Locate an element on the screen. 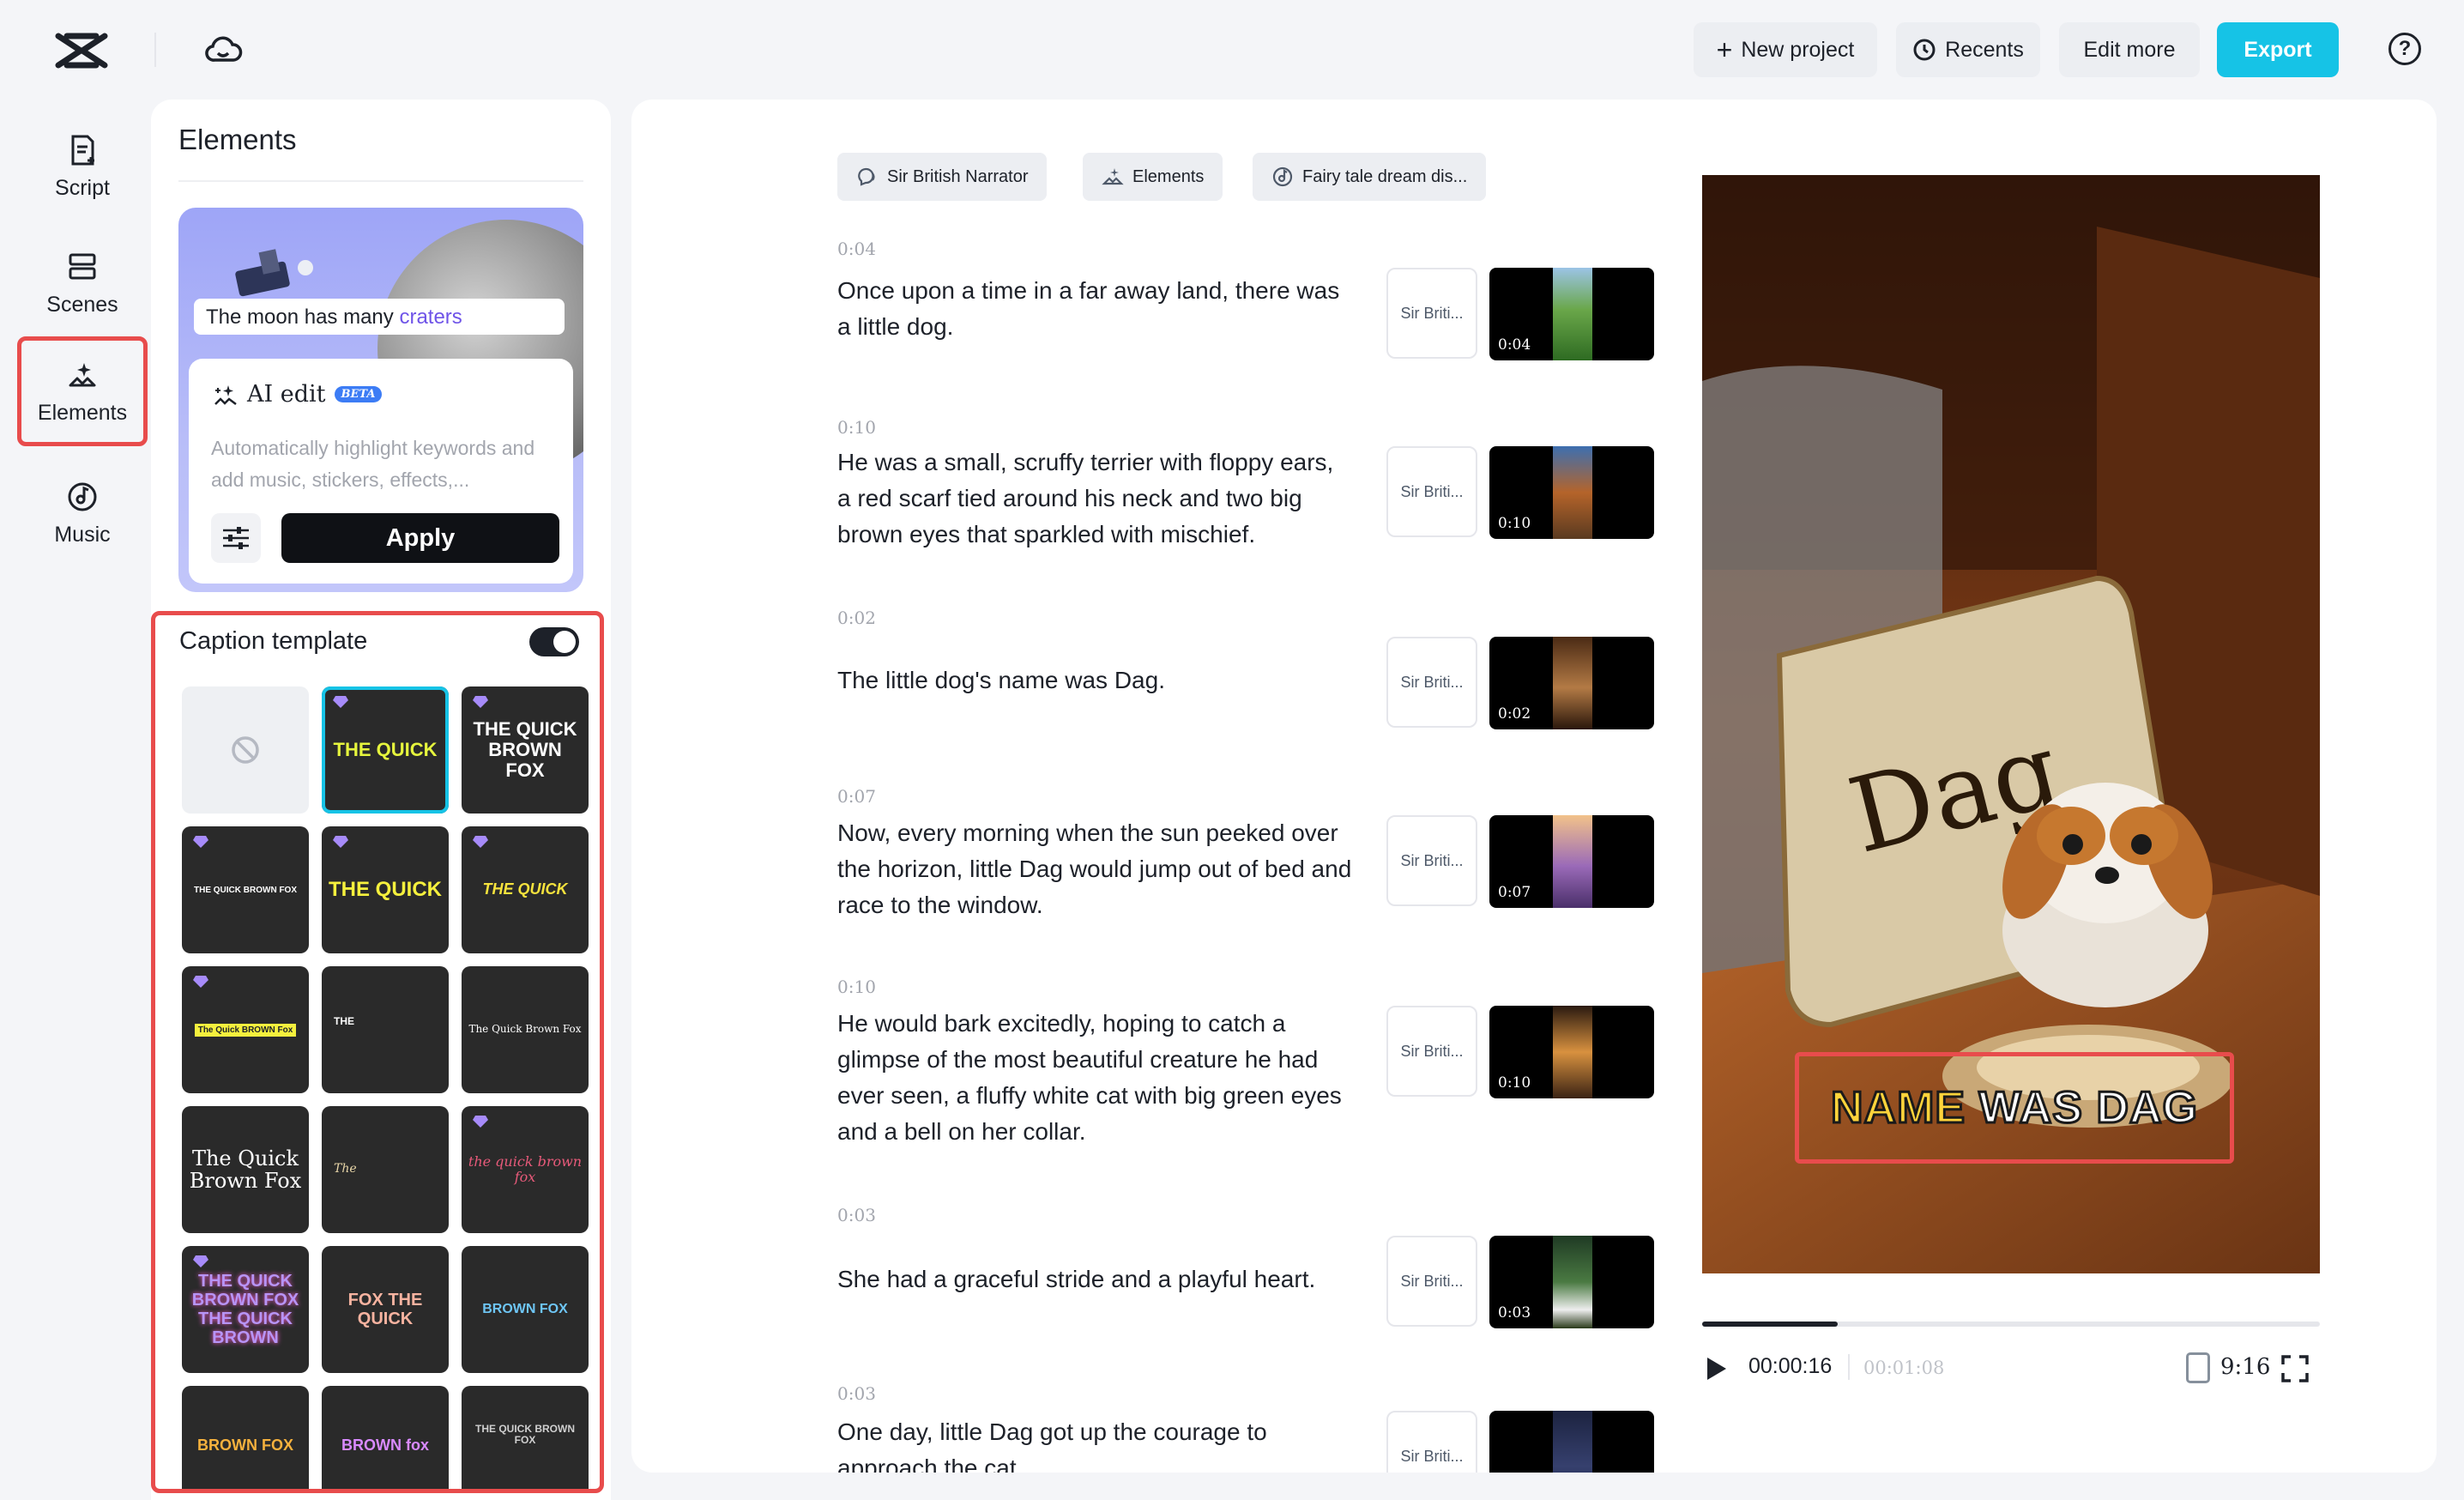  scene-duration: 0:03 is located at coordinates (1514, 1313).